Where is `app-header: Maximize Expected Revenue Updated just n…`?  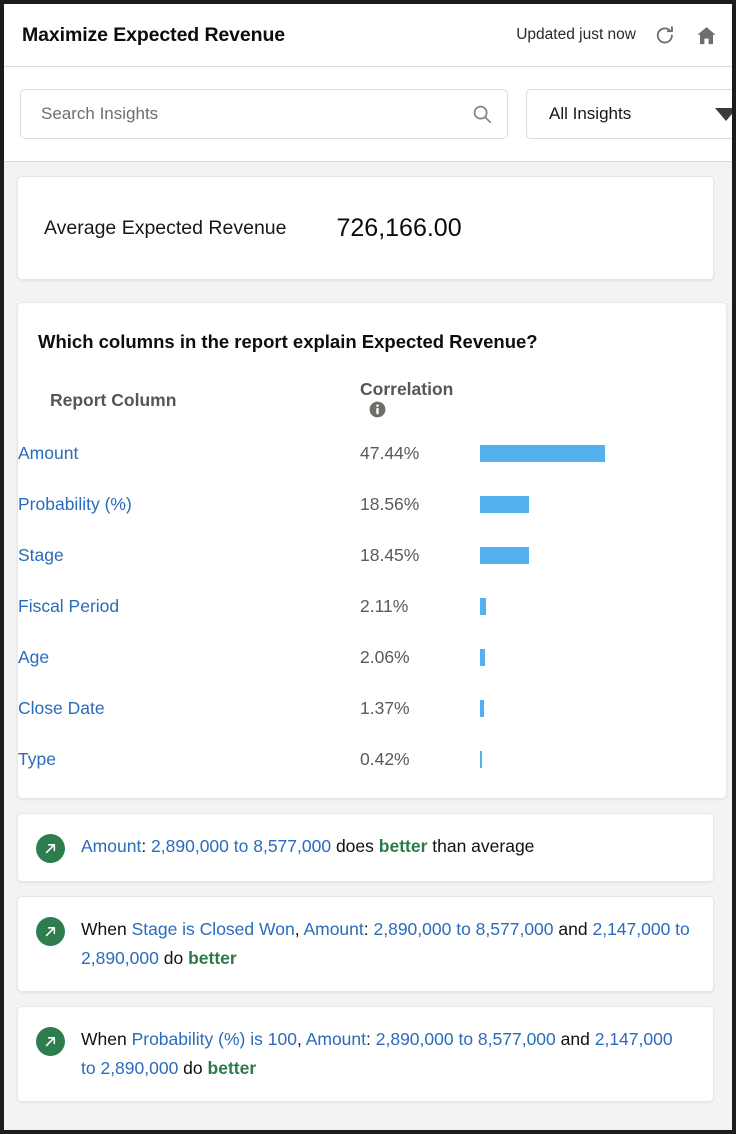 app-header: Maximize Expected Revenue Updated just n… is located at coordinates (368, 35).